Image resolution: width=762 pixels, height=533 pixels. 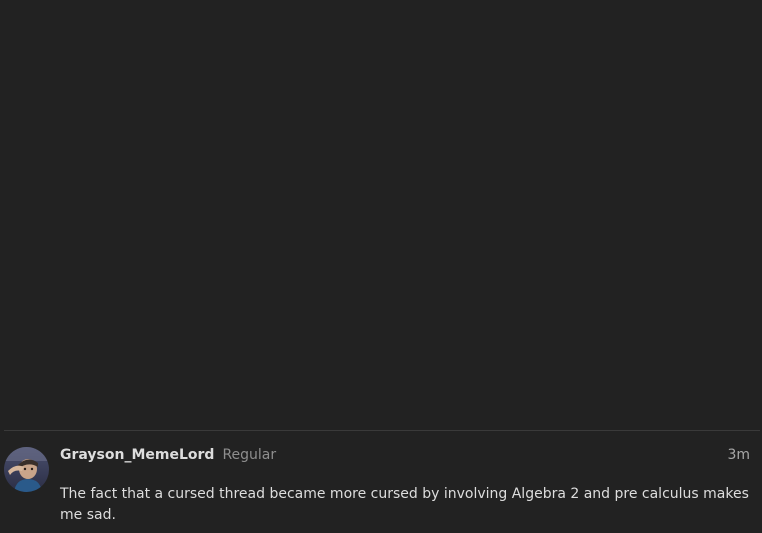 What do you see at coordinates (738, 455) in the screenshot?
I see `post-time-link: 3m` at bounding box center [738, 455].